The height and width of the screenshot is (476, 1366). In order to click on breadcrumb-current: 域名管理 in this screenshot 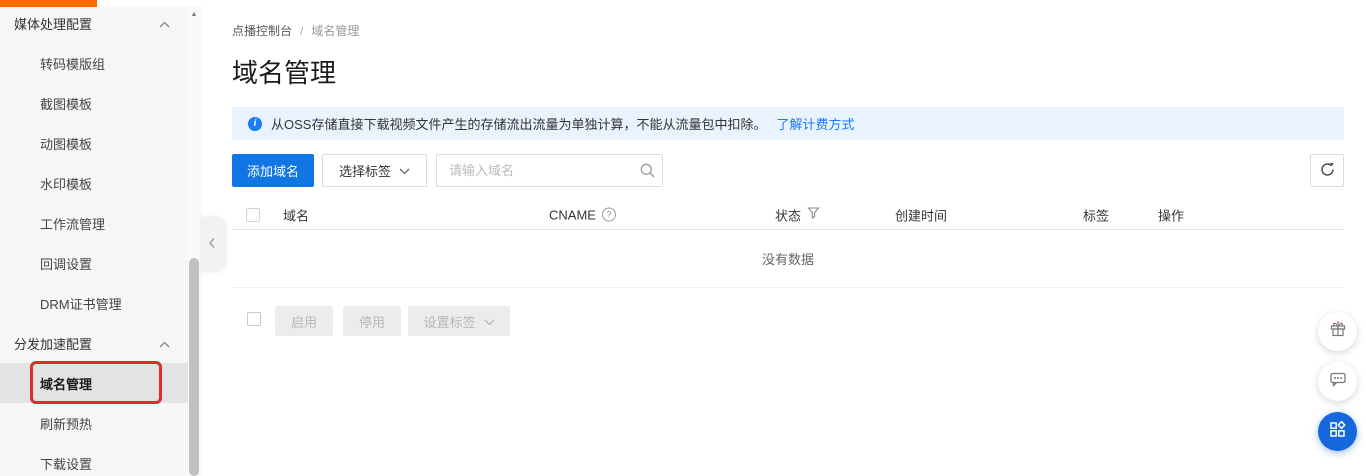, I will do `click(335, 31)`.